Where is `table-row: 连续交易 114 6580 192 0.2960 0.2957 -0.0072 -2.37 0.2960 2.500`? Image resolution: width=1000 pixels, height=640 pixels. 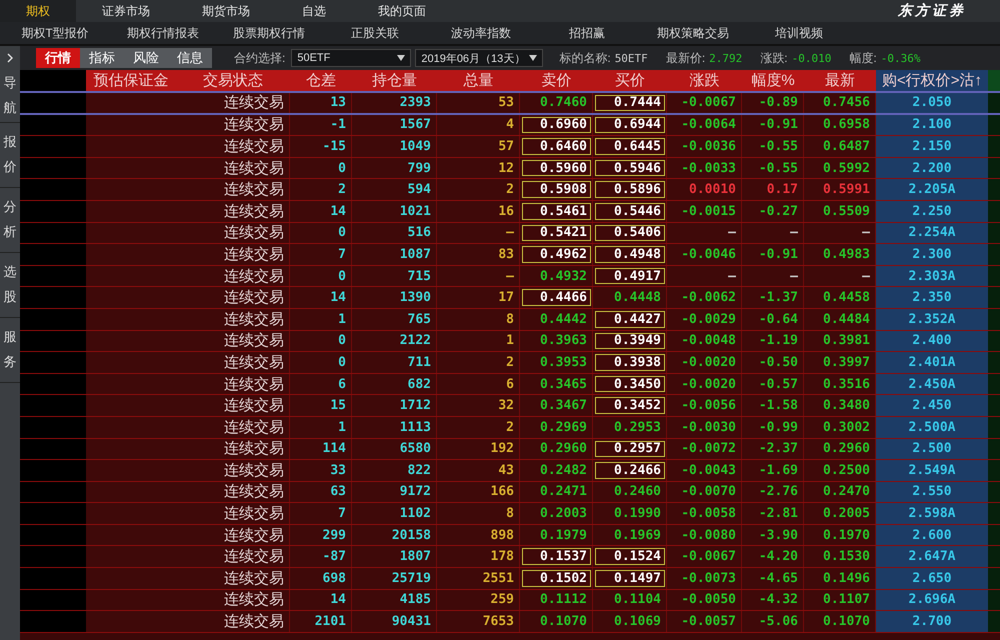
table-row: 连续交易 114 6580 192 0.2960 0.2957 -0.0072 -2.37 0.2960 2.500 is located at coordinates (510, 449).